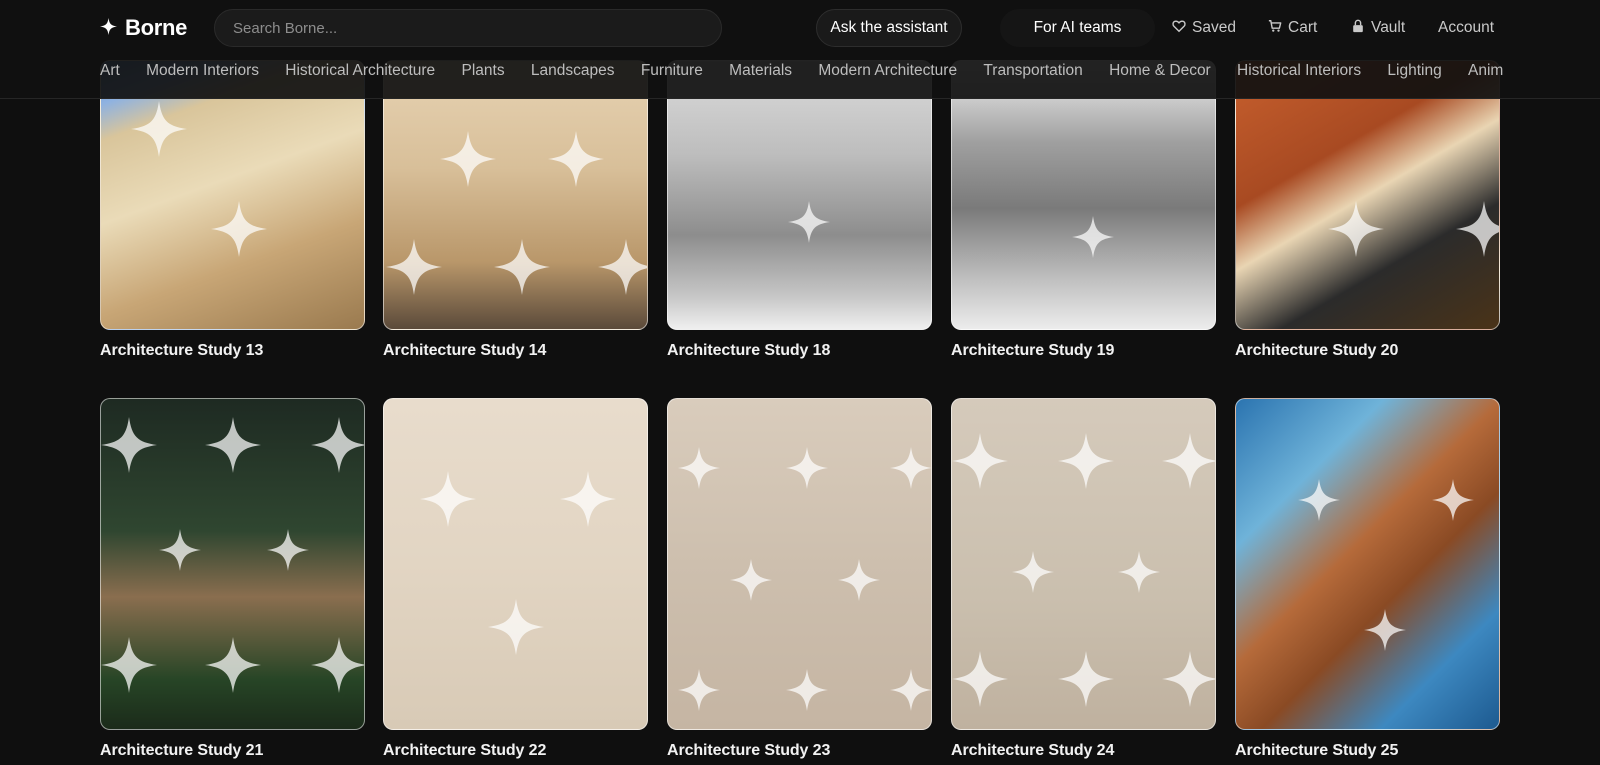 This screenshot has width=1600, height=765. What do you see at coordinates (156, 27) in the screenshot?
I see `logo-text: Borne` at bounding box center [156, 27].